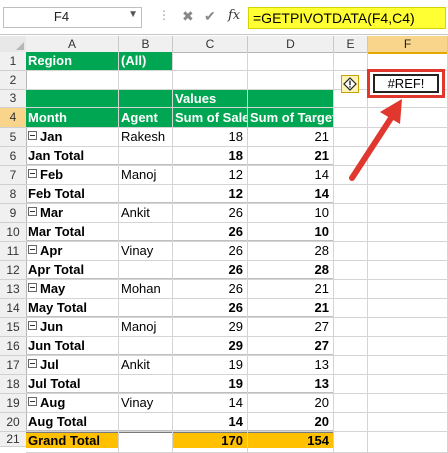 This screenshot has height=453, width=448. Describe the element at coordinates (72, 44) in the screenshot. I see `column-header-a: A` at that location.